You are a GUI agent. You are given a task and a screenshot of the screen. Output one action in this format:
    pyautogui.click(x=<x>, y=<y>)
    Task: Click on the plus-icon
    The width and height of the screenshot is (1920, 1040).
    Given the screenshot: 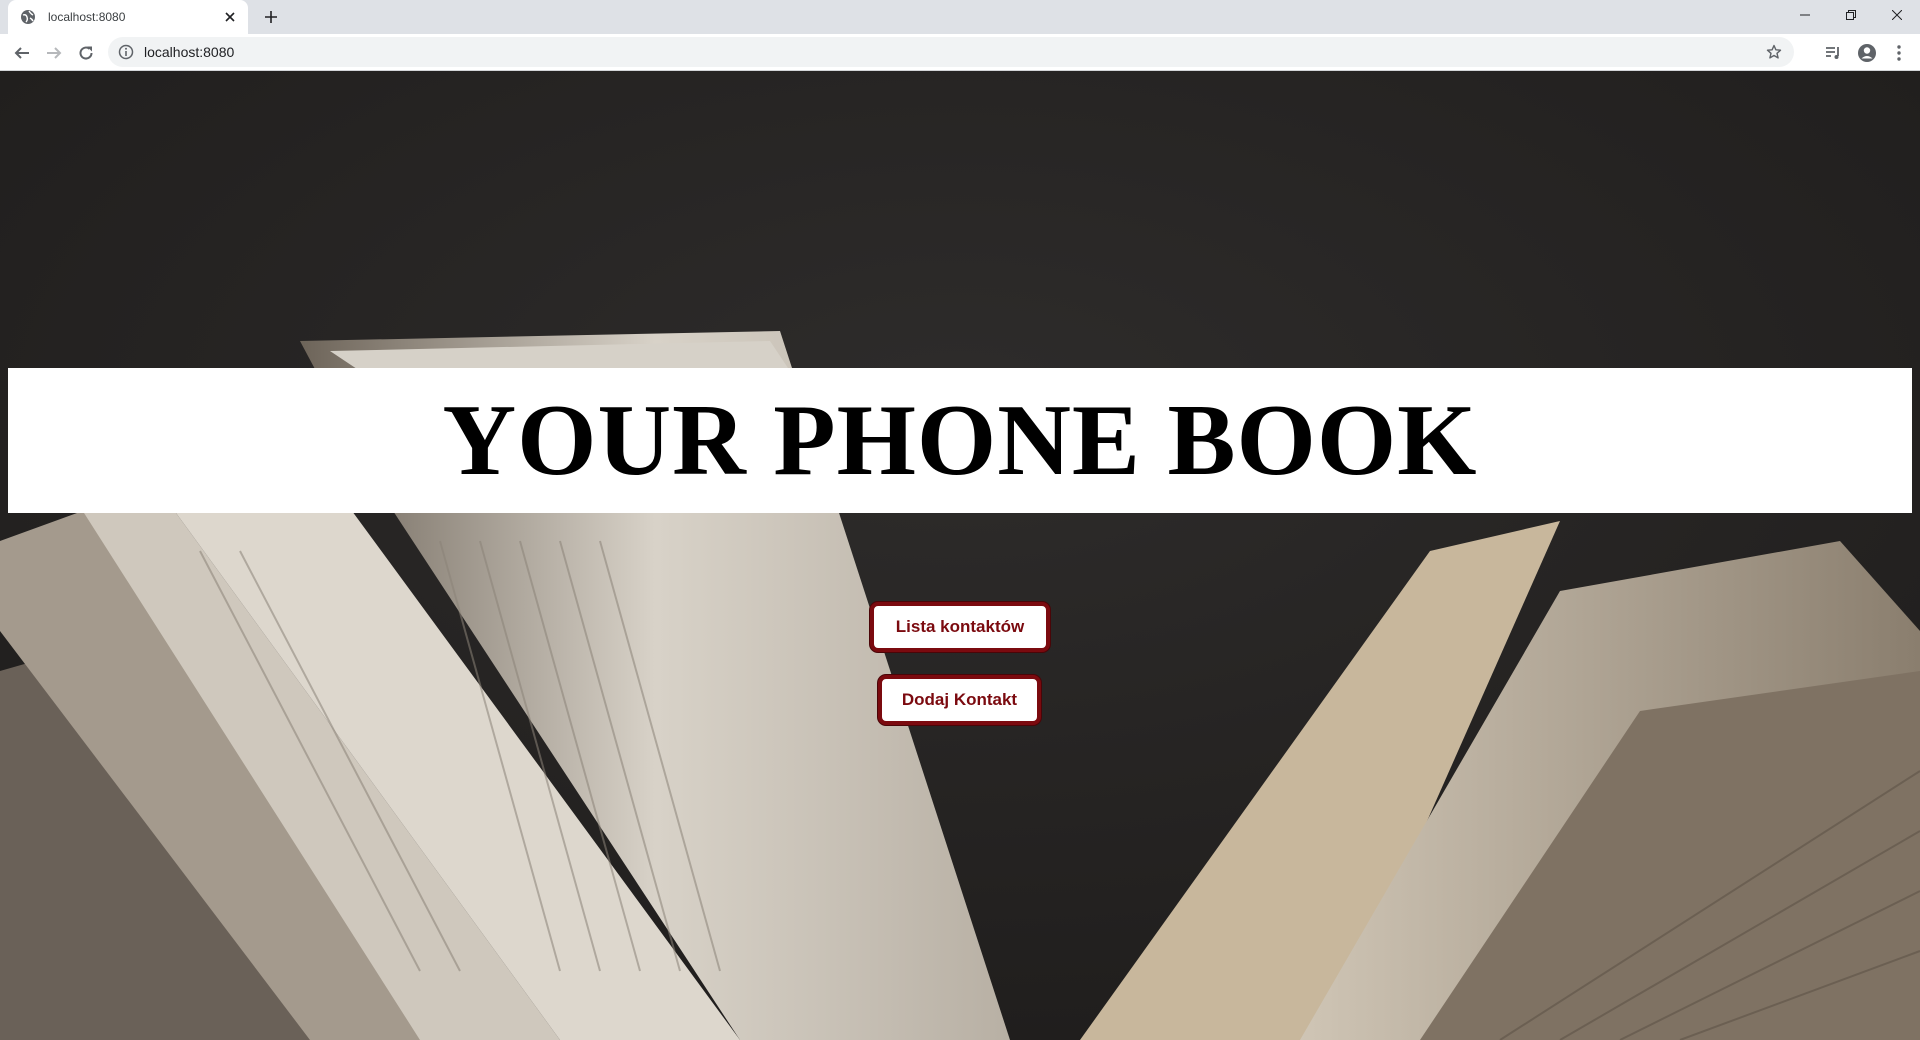 What is the action you would take?
    pyautogui.click(x=271, y=17)
    